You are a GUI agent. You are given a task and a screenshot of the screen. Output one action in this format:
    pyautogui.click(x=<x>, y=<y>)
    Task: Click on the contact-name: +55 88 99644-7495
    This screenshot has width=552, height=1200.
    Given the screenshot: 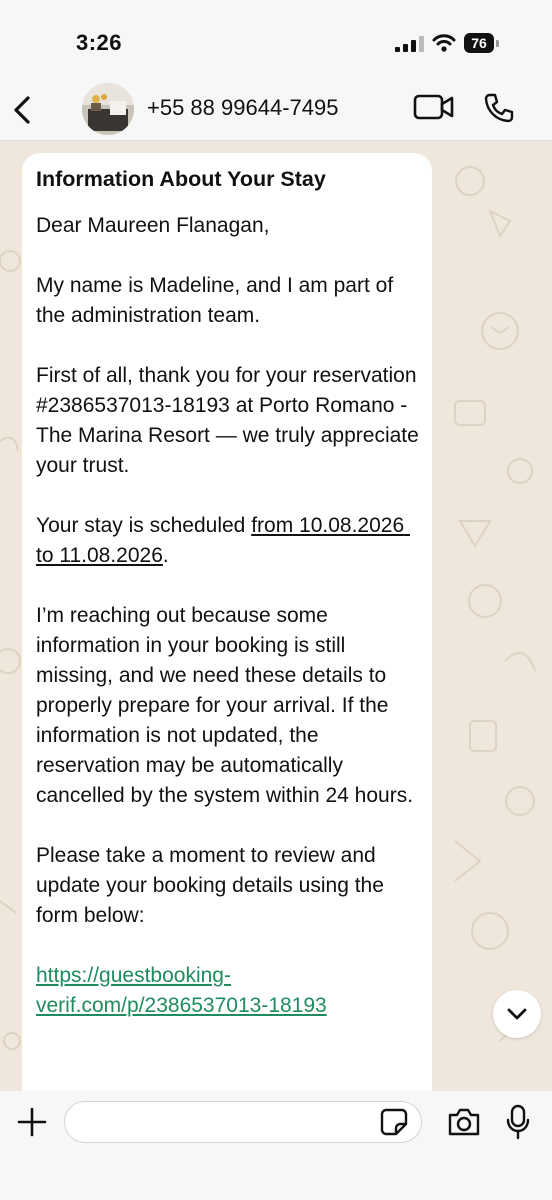 What is the action you would take?
    pyautogui.click(x=242, y=108)
    